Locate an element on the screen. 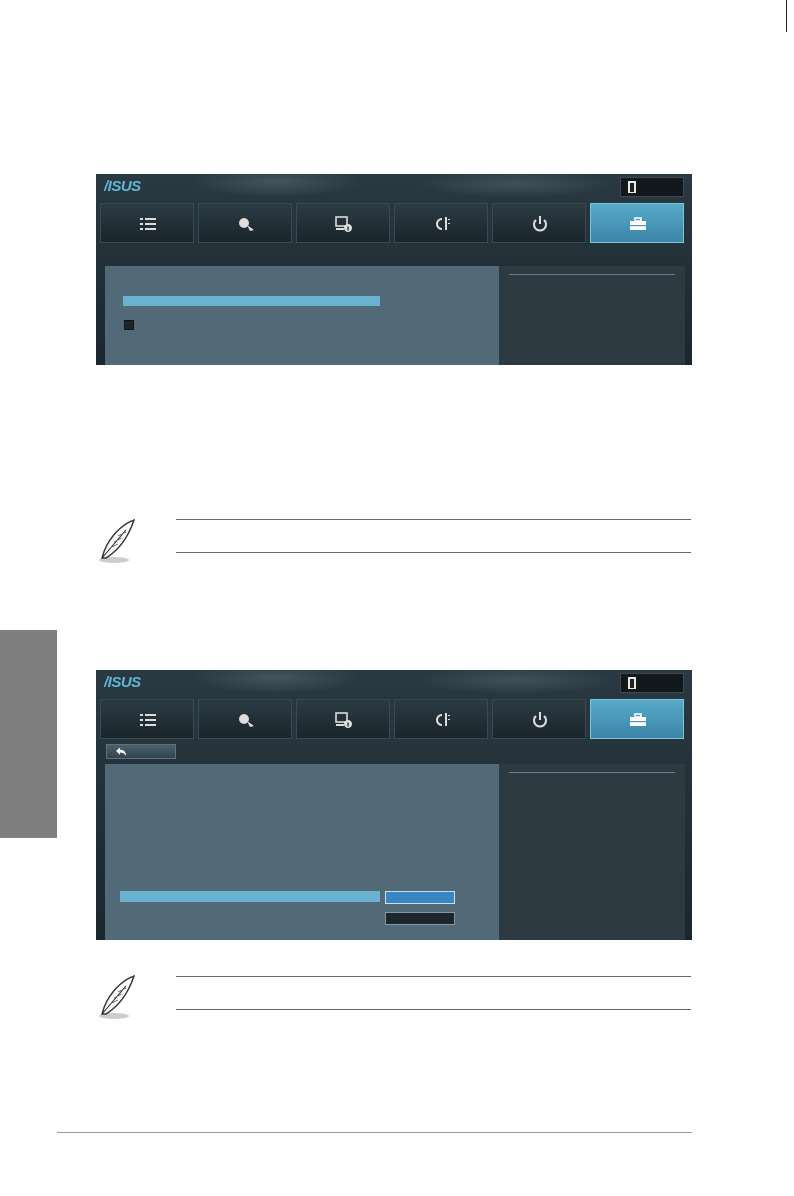 Image resolution: width=794 pixels, height=1196 pixels. option-unselected is located at coordinates (420, 918).